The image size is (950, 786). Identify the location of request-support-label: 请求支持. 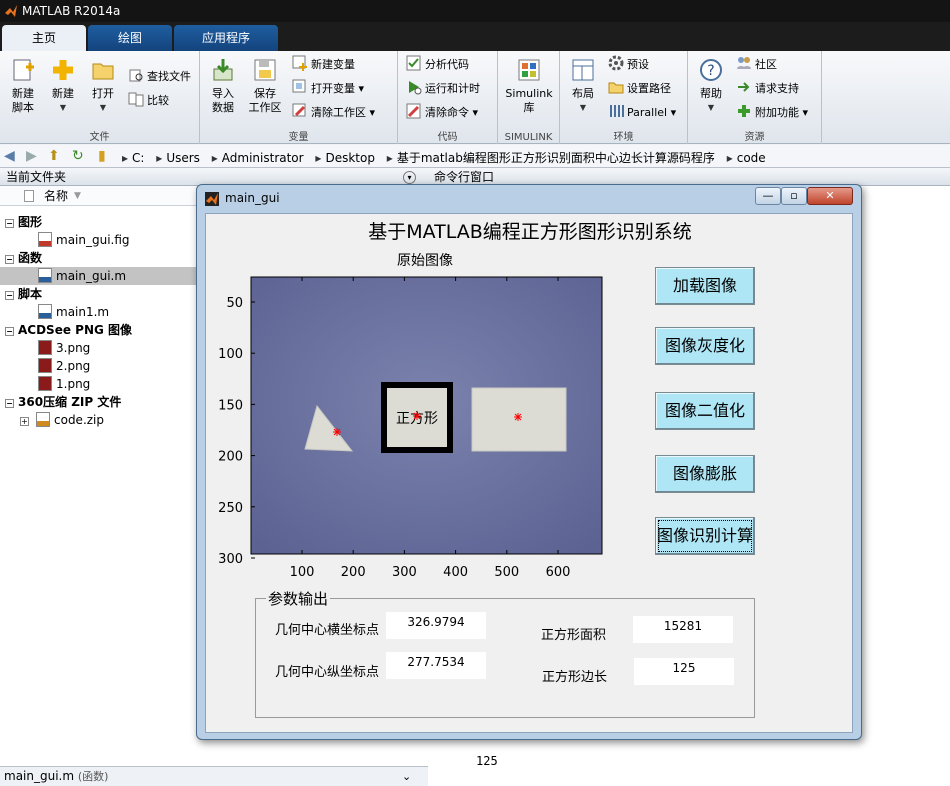
(777, 88).